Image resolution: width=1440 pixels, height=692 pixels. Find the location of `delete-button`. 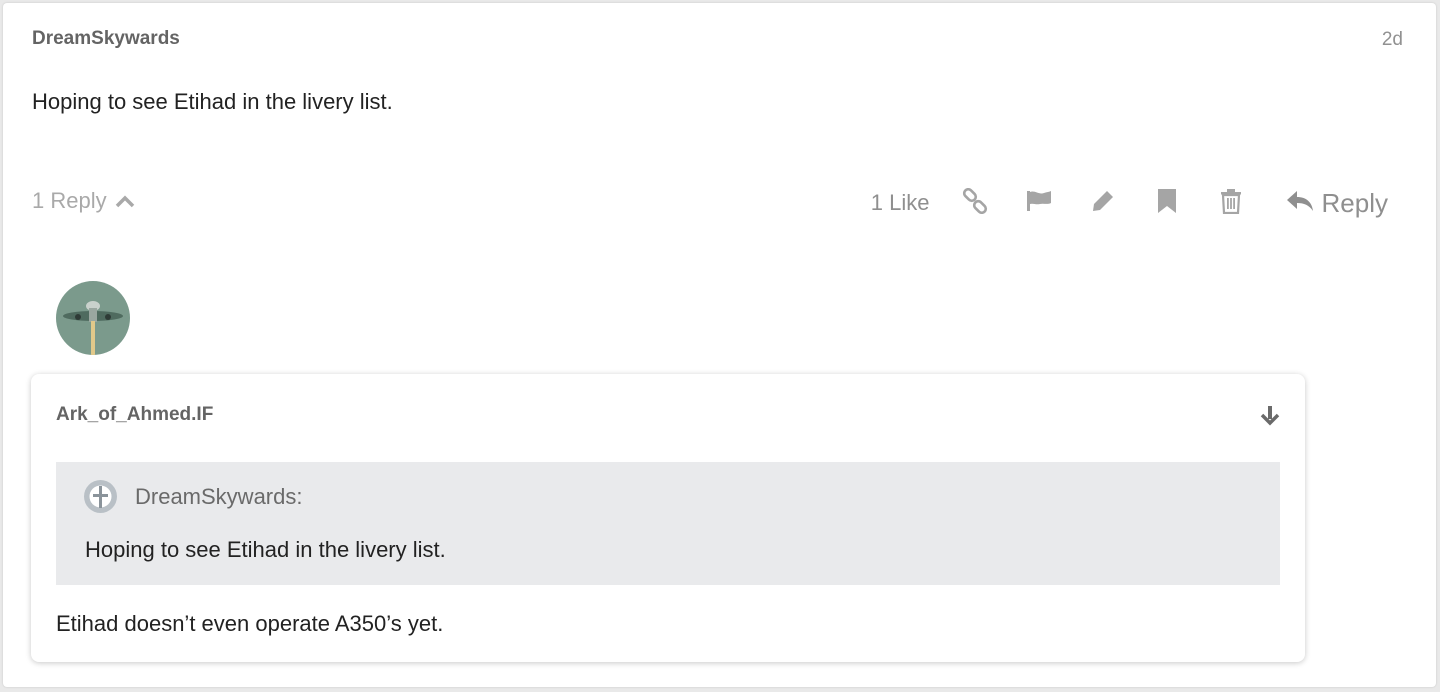

delete-button is located at coordinates (1231, 203).